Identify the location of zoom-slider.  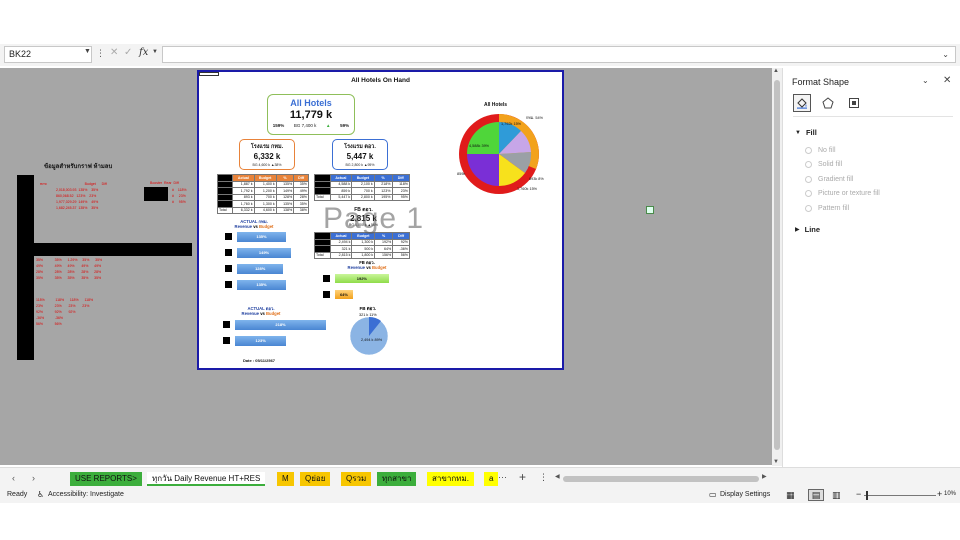
(900, 495).